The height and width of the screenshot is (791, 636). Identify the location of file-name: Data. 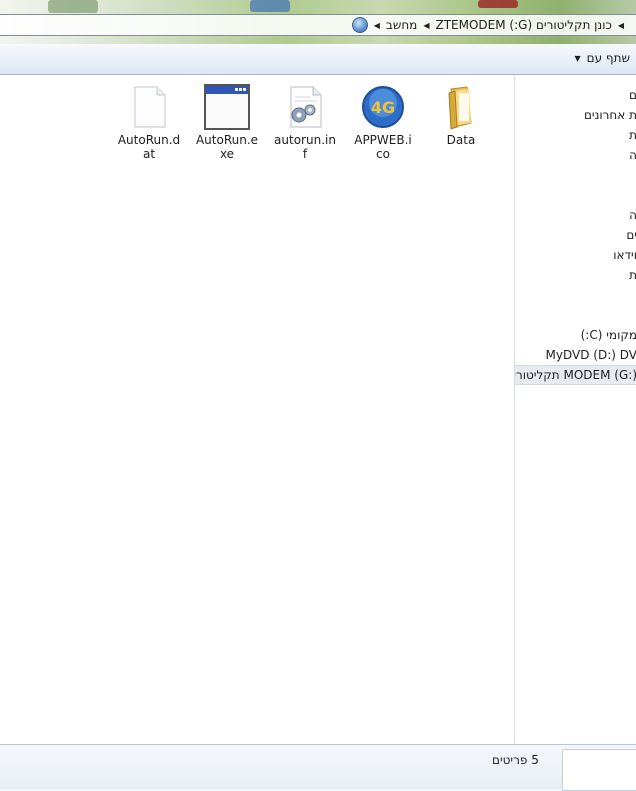
(461, 140).